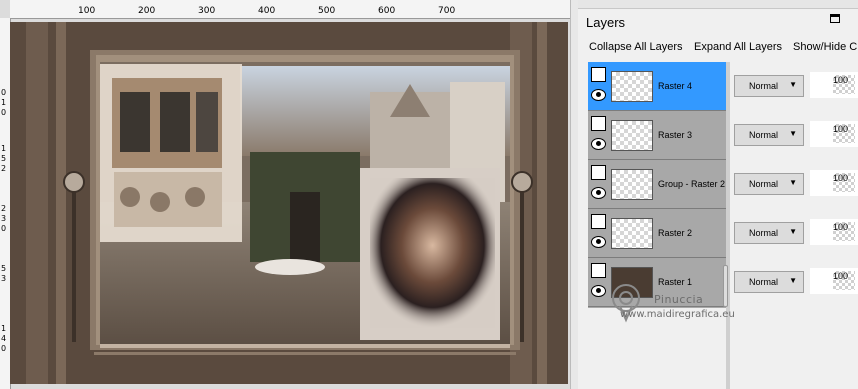 This screenshot has height=389, width=858. Describe the element at coordinates (675, 135) in the screenshot. I see `layer-name: Raster 3` at that location.